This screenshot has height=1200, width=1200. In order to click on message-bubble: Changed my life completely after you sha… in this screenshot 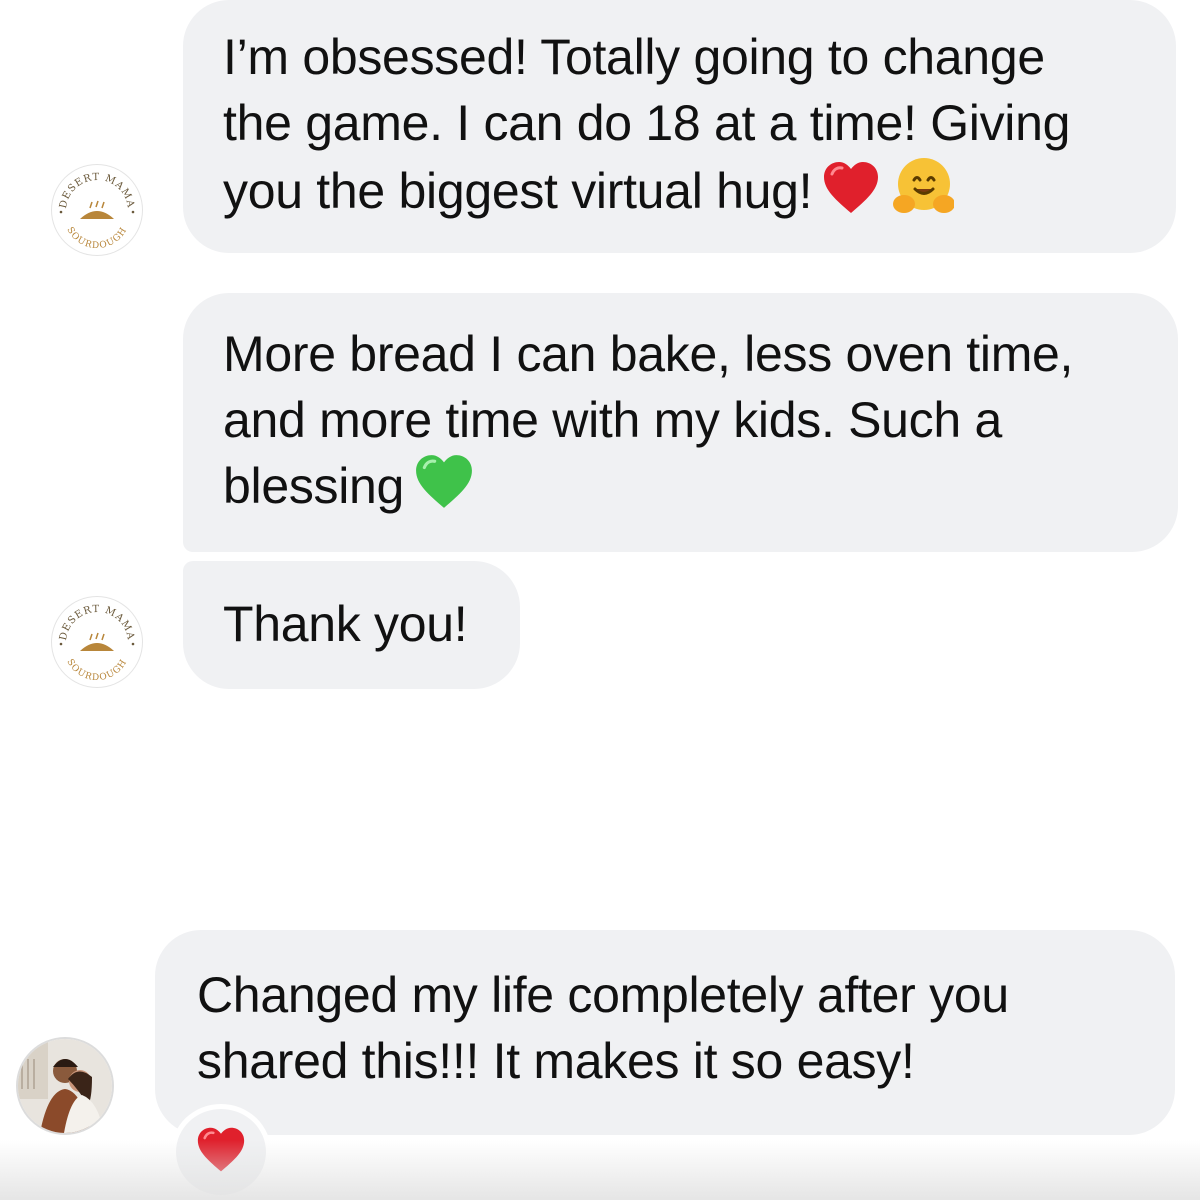, I will do `click(665, 1032)`.